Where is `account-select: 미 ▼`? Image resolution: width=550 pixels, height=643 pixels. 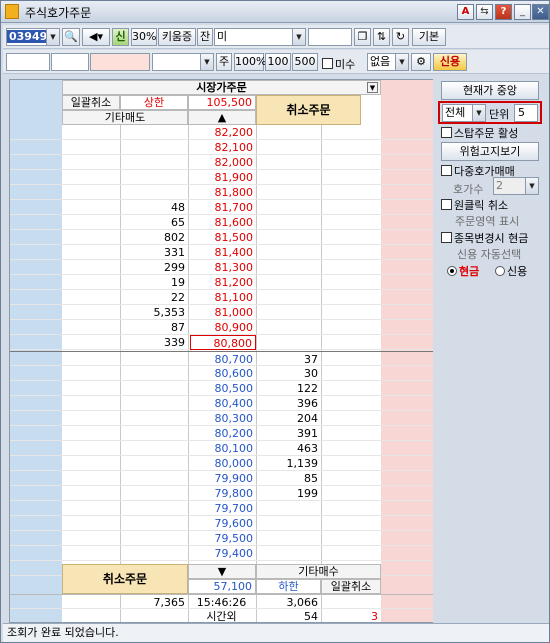 account-select: 미 ▼ is located at coordinates (260, 37).